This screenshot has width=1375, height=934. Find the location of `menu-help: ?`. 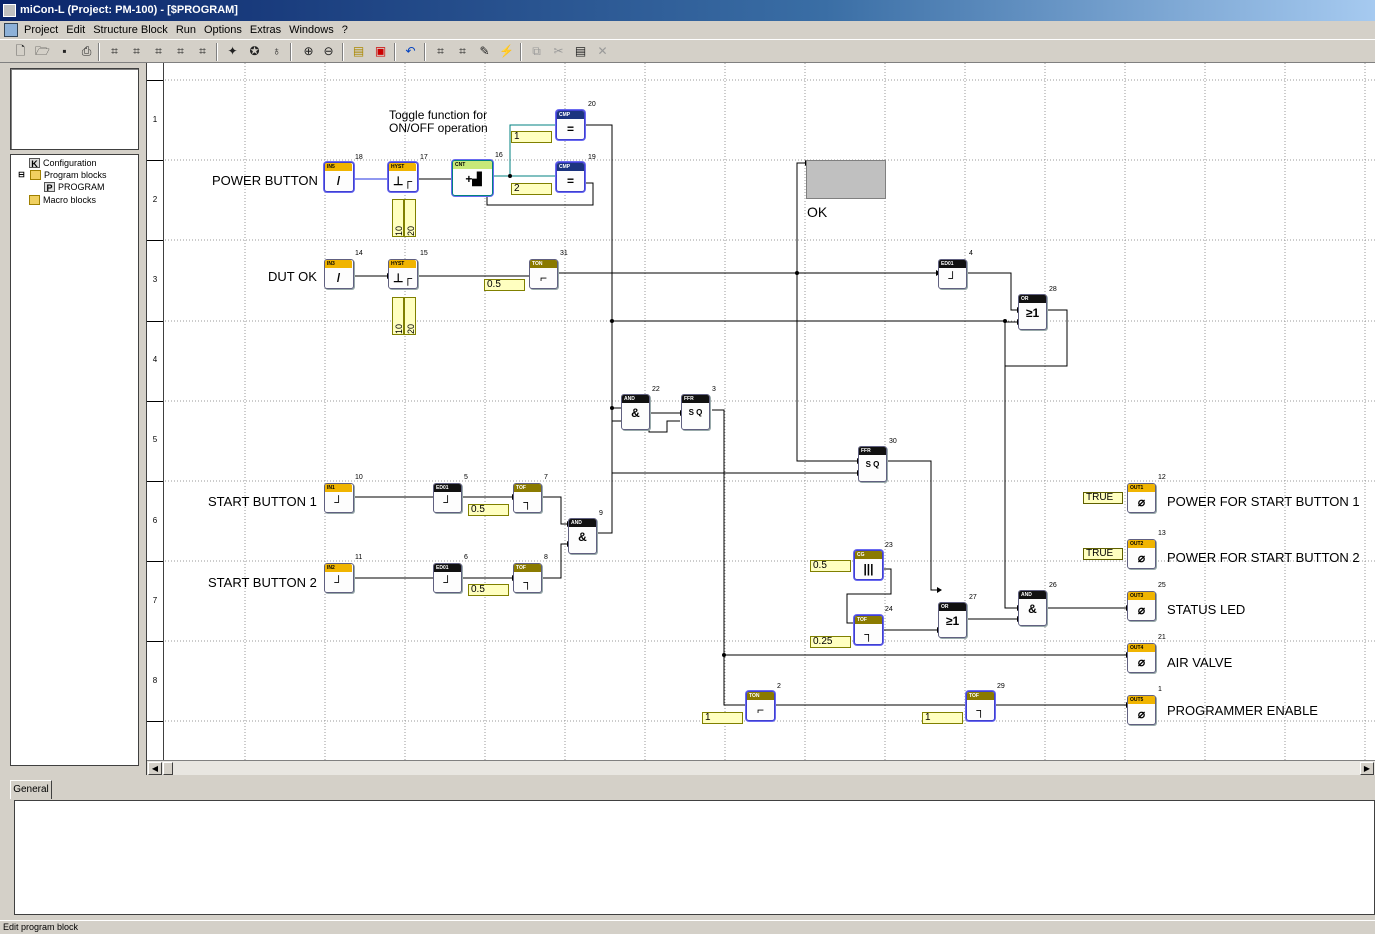

menu-help: ? is located at coordinates (345, 30).